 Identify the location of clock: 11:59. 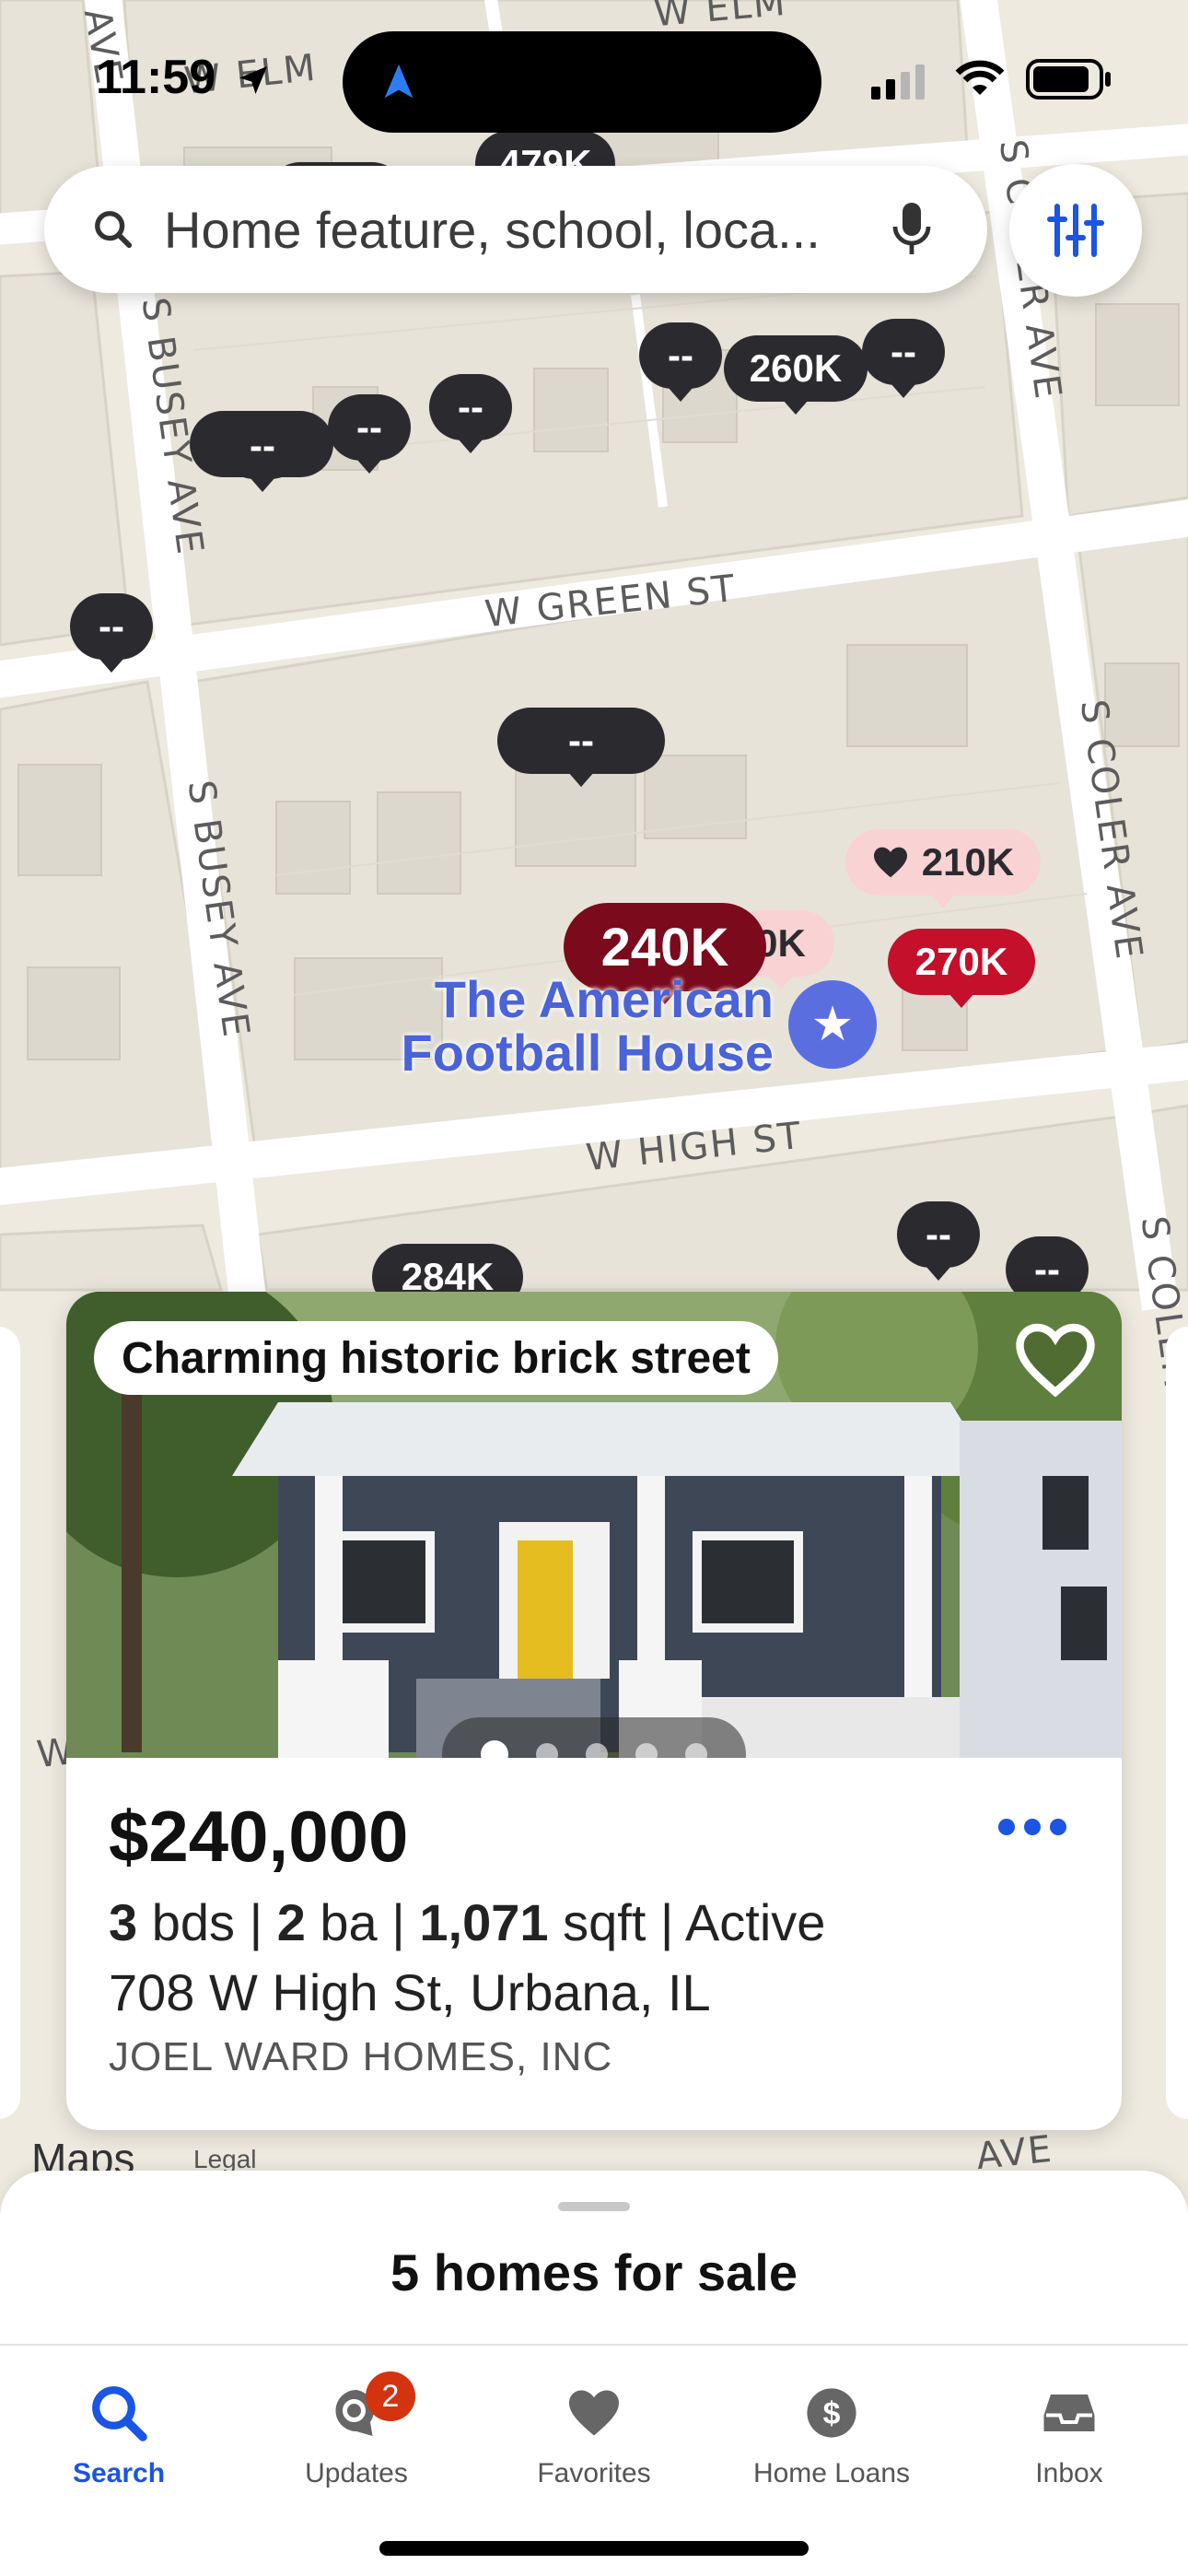
(156, 77).